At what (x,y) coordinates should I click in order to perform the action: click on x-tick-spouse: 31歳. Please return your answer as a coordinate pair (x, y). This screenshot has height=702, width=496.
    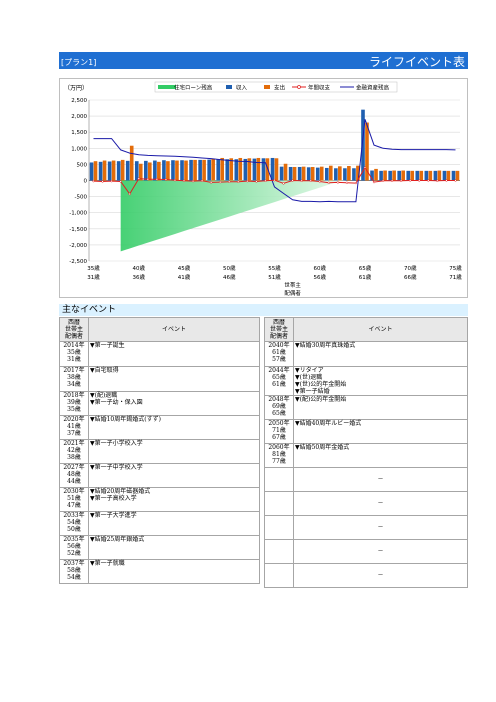
    Looking at the image, I should click on (93, 277).